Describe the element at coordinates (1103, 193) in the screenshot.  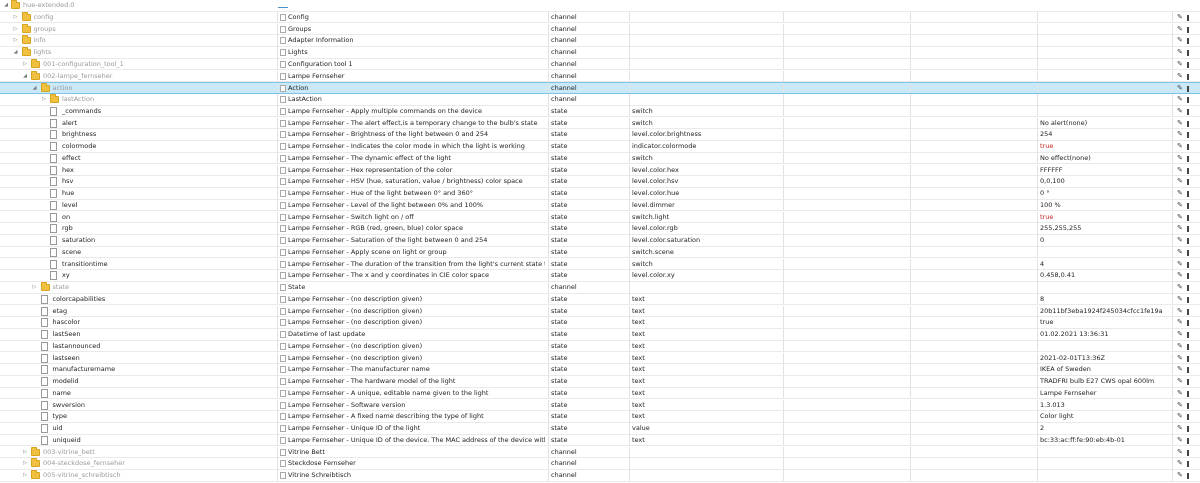
I see `object-value: 0 °` at that location.